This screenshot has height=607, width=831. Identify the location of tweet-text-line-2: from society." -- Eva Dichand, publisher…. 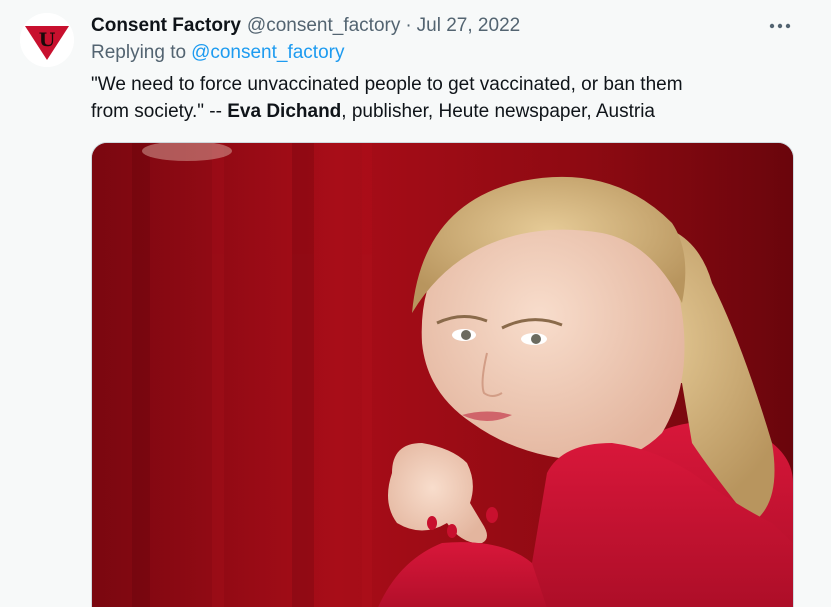
(441, 111).